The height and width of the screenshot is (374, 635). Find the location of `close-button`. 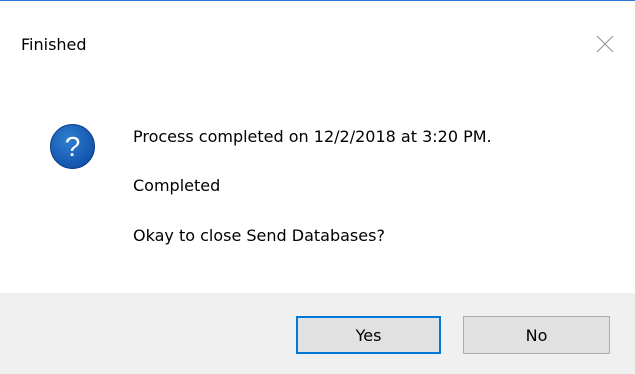

close-button is located at coordinates (605, 44).